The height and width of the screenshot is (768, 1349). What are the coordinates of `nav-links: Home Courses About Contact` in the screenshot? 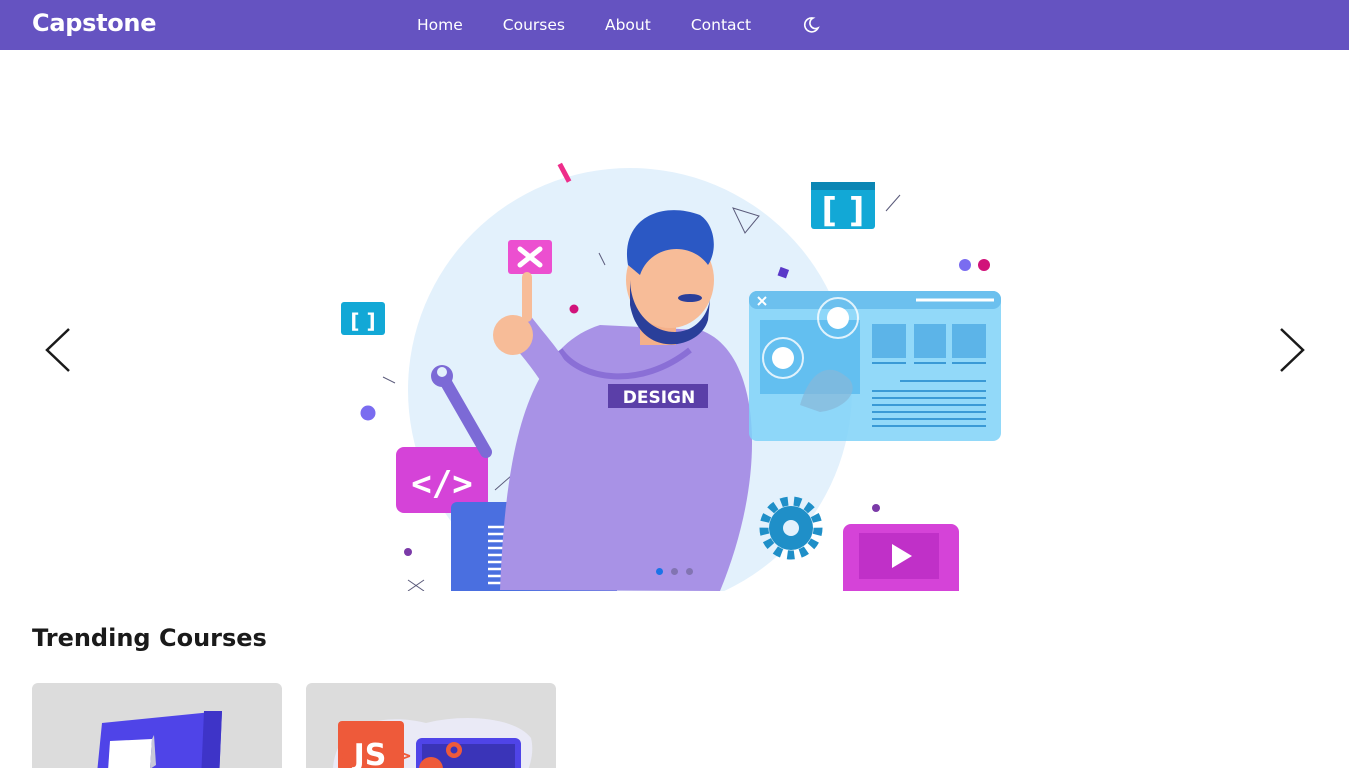 It's located at (604, 25).